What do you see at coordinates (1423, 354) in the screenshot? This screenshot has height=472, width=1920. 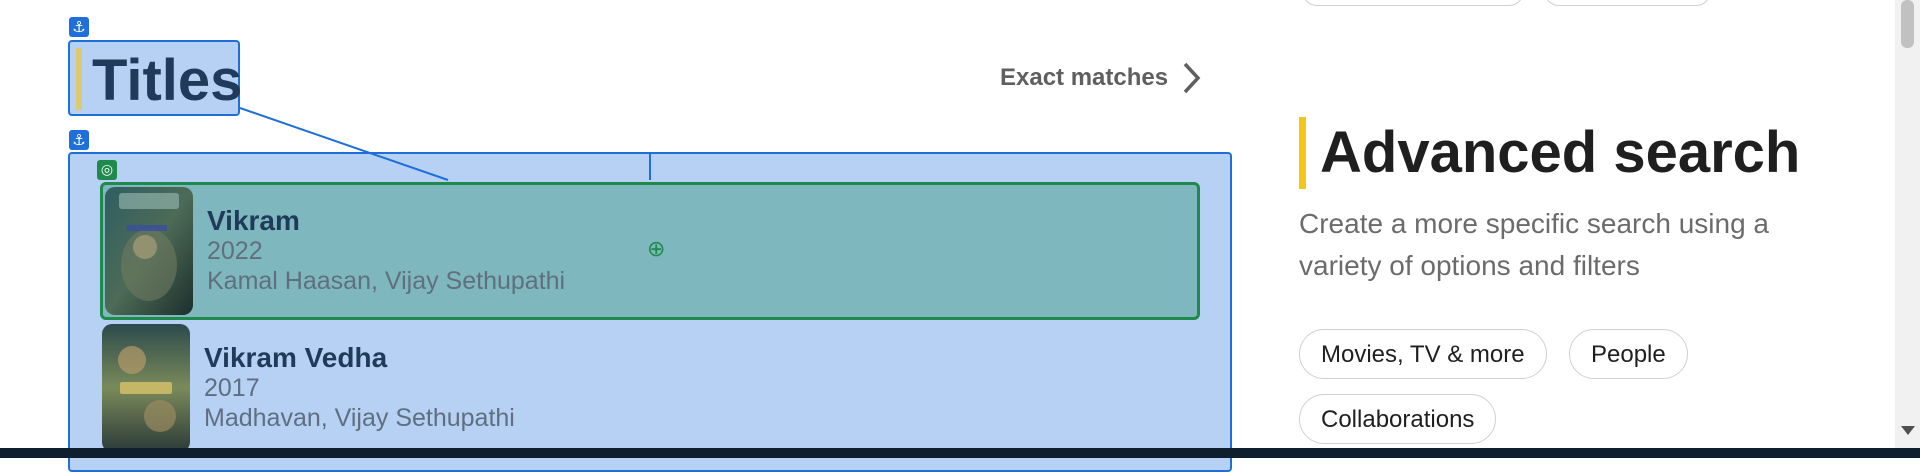 I see `chip-movies-tv: Movies, TV & more` at bounding box center [1423, 354].